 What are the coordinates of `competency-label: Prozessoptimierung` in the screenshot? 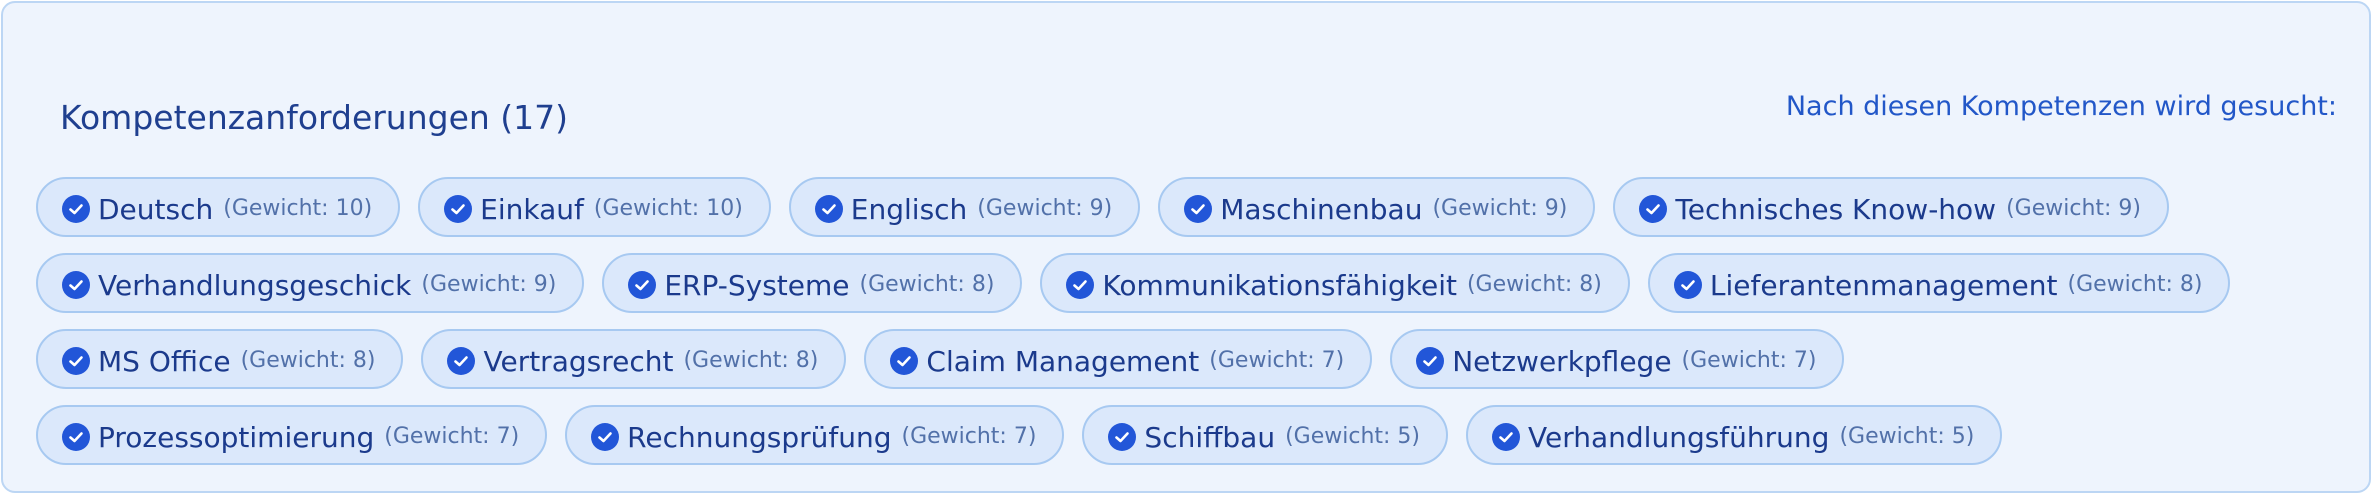 It's located at (236, 437).